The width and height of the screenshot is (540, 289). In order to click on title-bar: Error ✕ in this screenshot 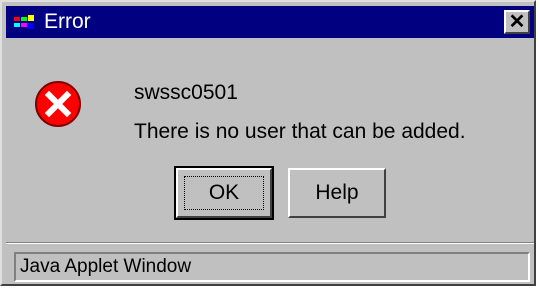, I will do `click(270, 22)`.